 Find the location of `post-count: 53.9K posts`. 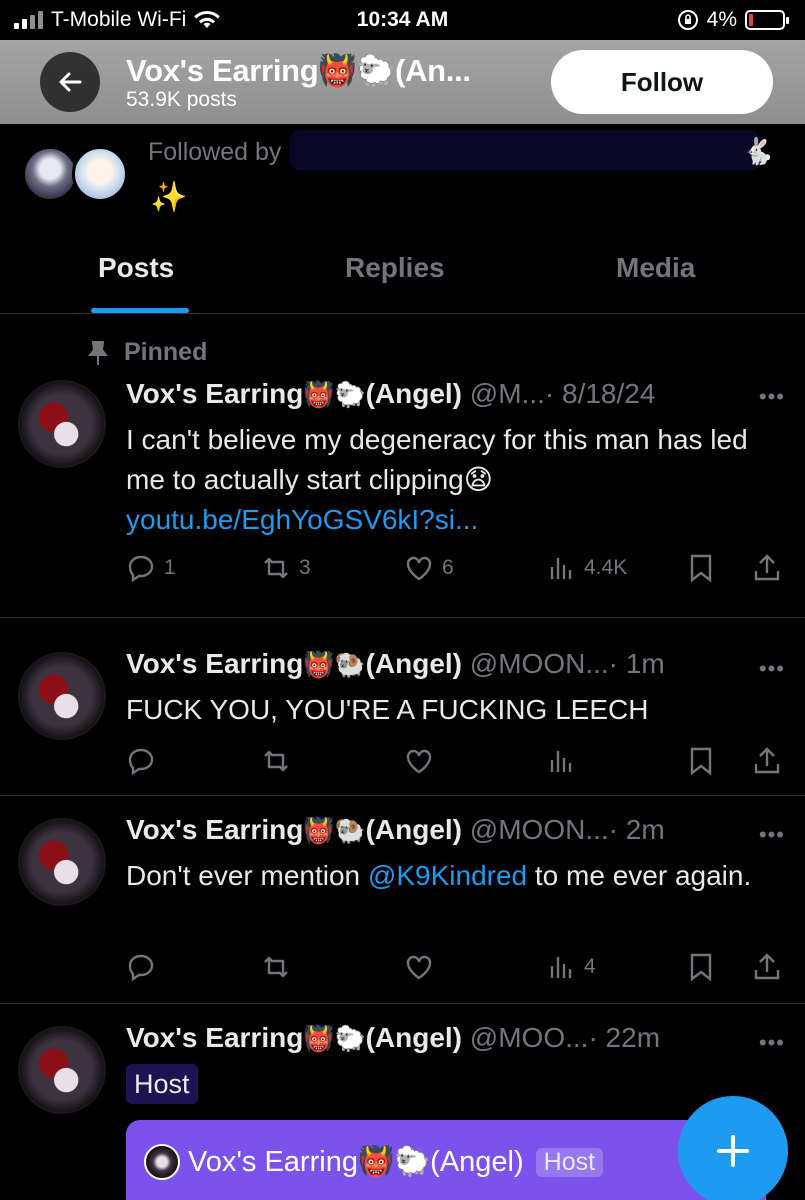

post-count: 53.9K posts is located at coordinates (181, 99).